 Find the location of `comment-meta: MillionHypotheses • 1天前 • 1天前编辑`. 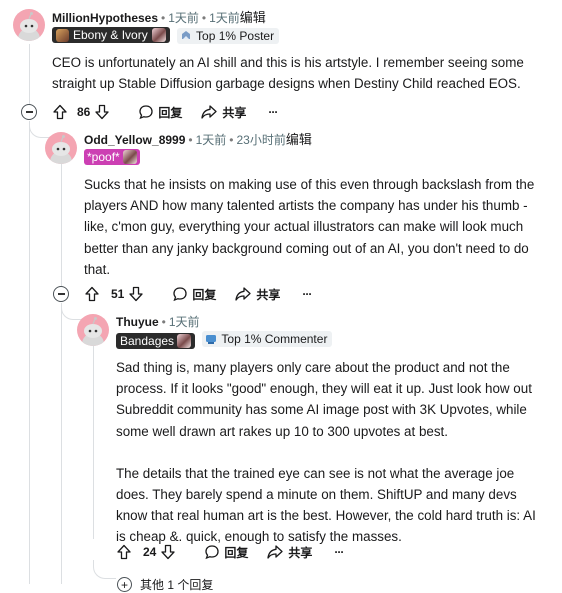

comment-meta: MillionHypotheses • 1天前 • 1天前编辑 is located at coordinates (159, 17).